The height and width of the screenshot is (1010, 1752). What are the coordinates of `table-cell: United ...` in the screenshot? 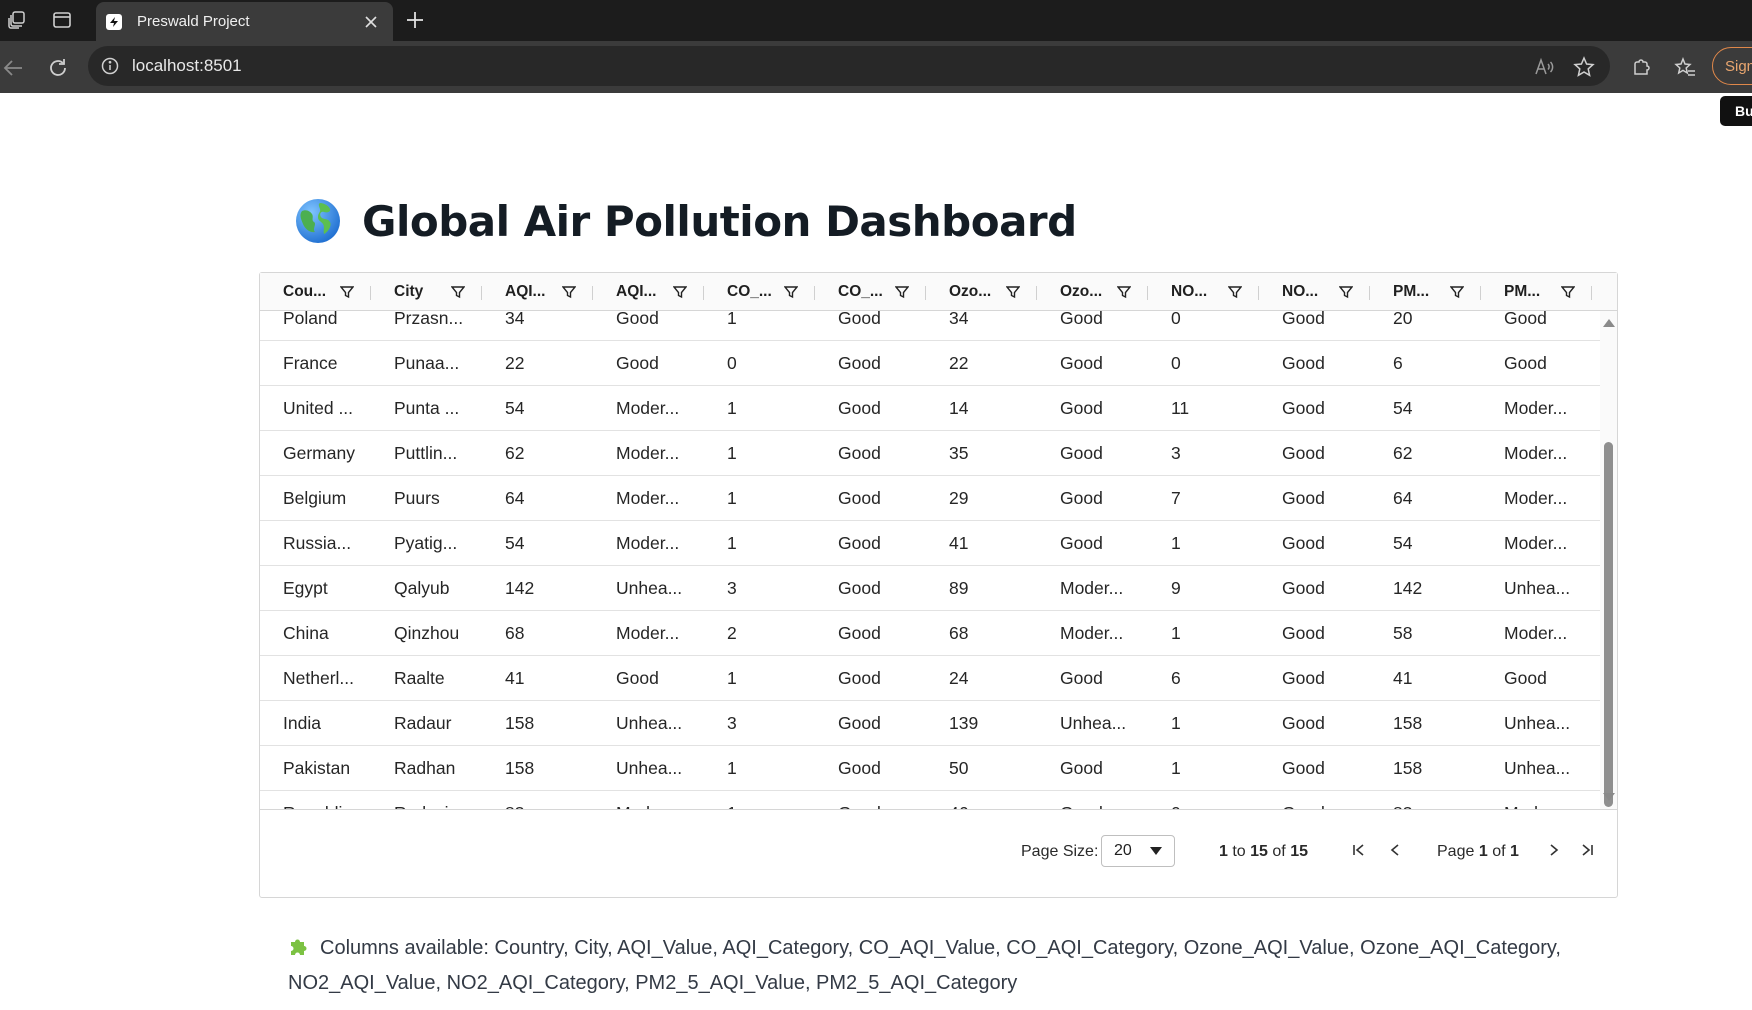 It's located at (306, 408).